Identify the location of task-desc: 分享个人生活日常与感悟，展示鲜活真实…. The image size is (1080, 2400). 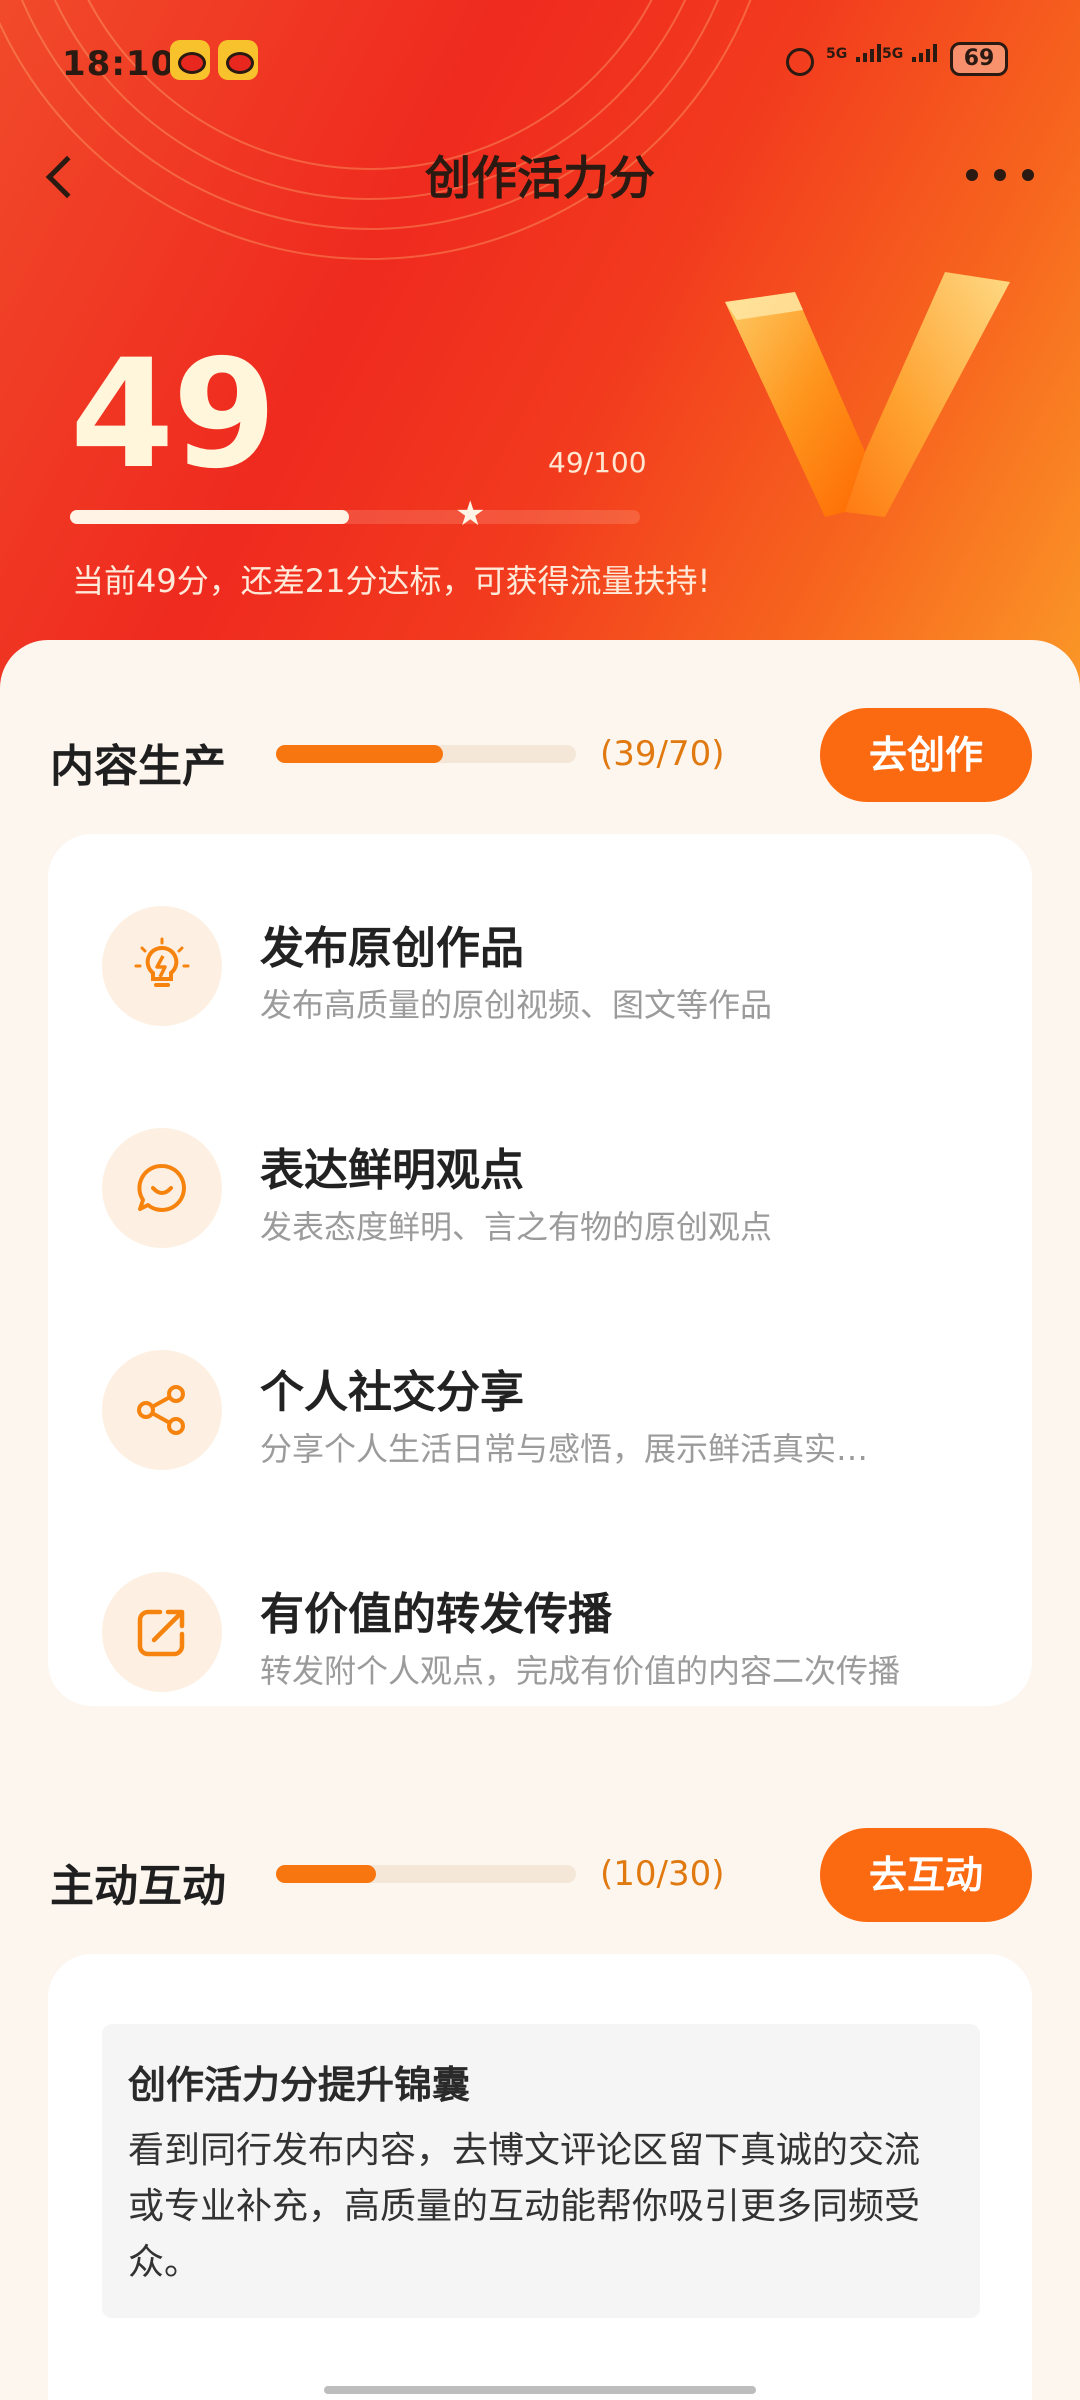
(564, 1449).